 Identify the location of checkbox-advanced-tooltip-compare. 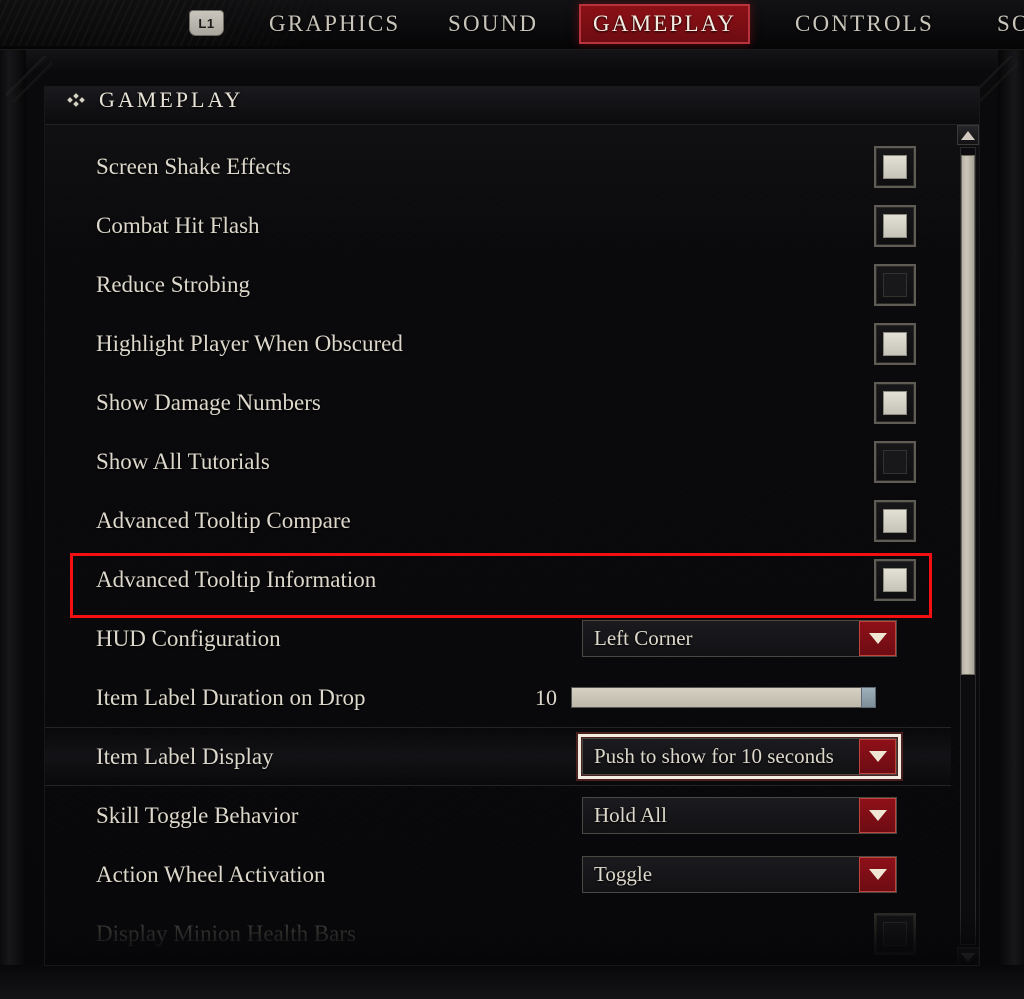
(895, 520).